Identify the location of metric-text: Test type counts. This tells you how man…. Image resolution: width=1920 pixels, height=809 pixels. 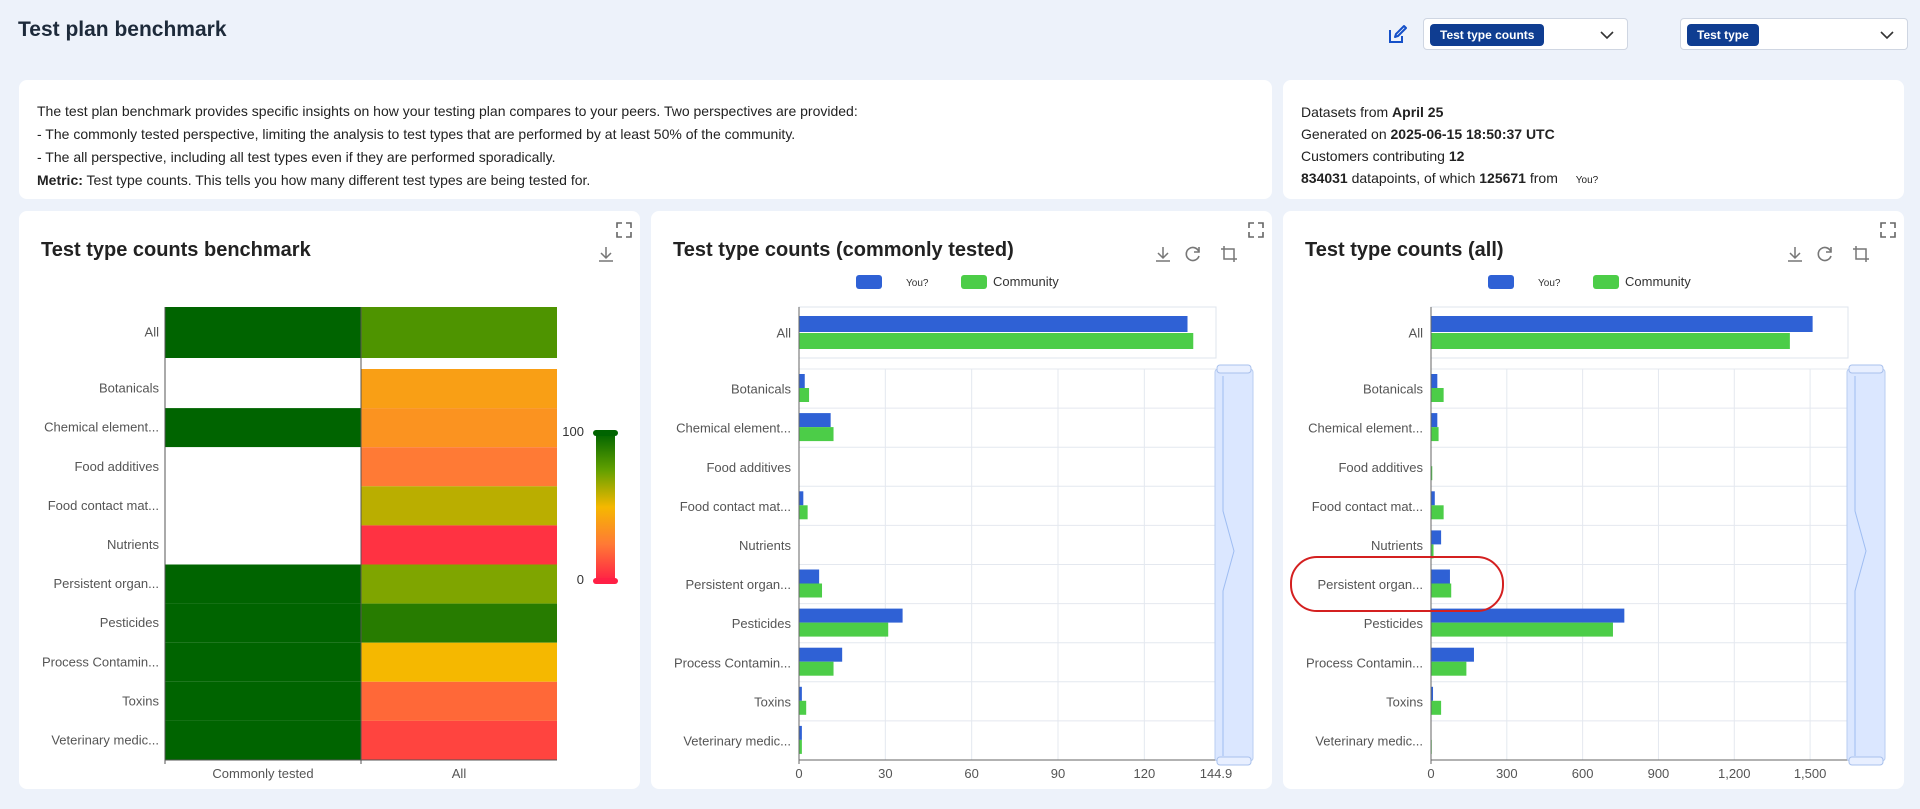
(336, 180).